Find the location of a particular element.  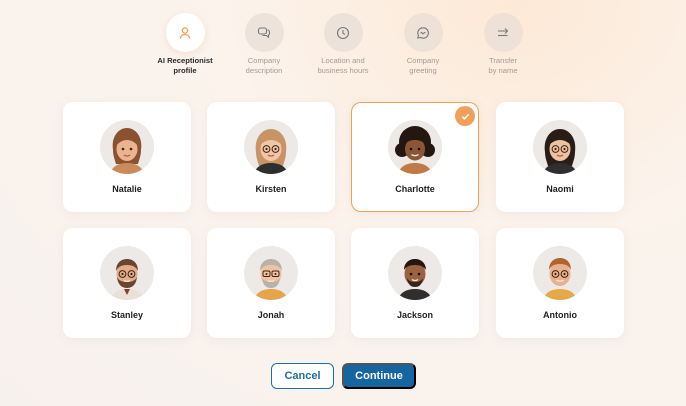

profile-card-antonio: Antonio is located at coordinates (560, 283).